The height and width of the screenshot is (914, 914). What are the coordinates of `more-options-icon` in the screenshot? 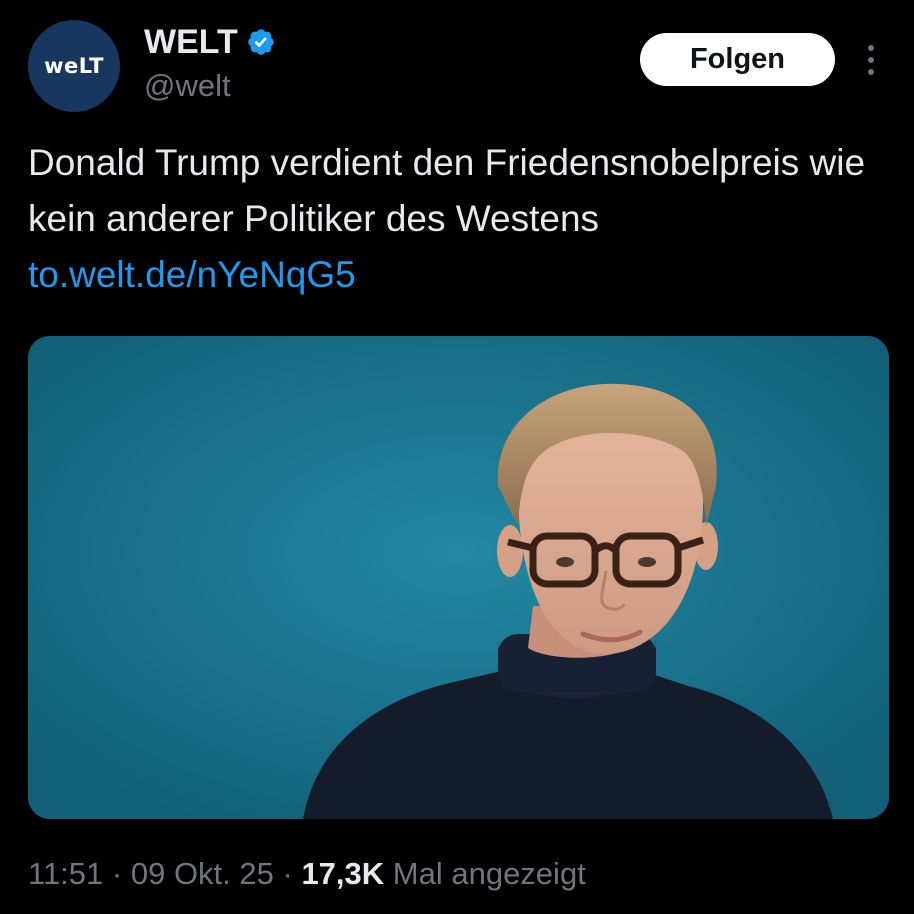 It's located at (871, 60).